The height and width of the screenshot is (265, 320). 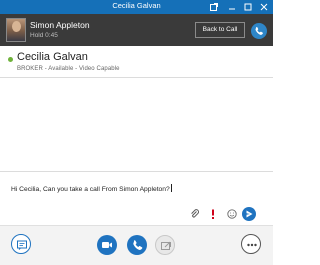 What do you see at coordinates (213, 214) in the screenshot?
I see `importance-icon` at bounding box center [213, 214].